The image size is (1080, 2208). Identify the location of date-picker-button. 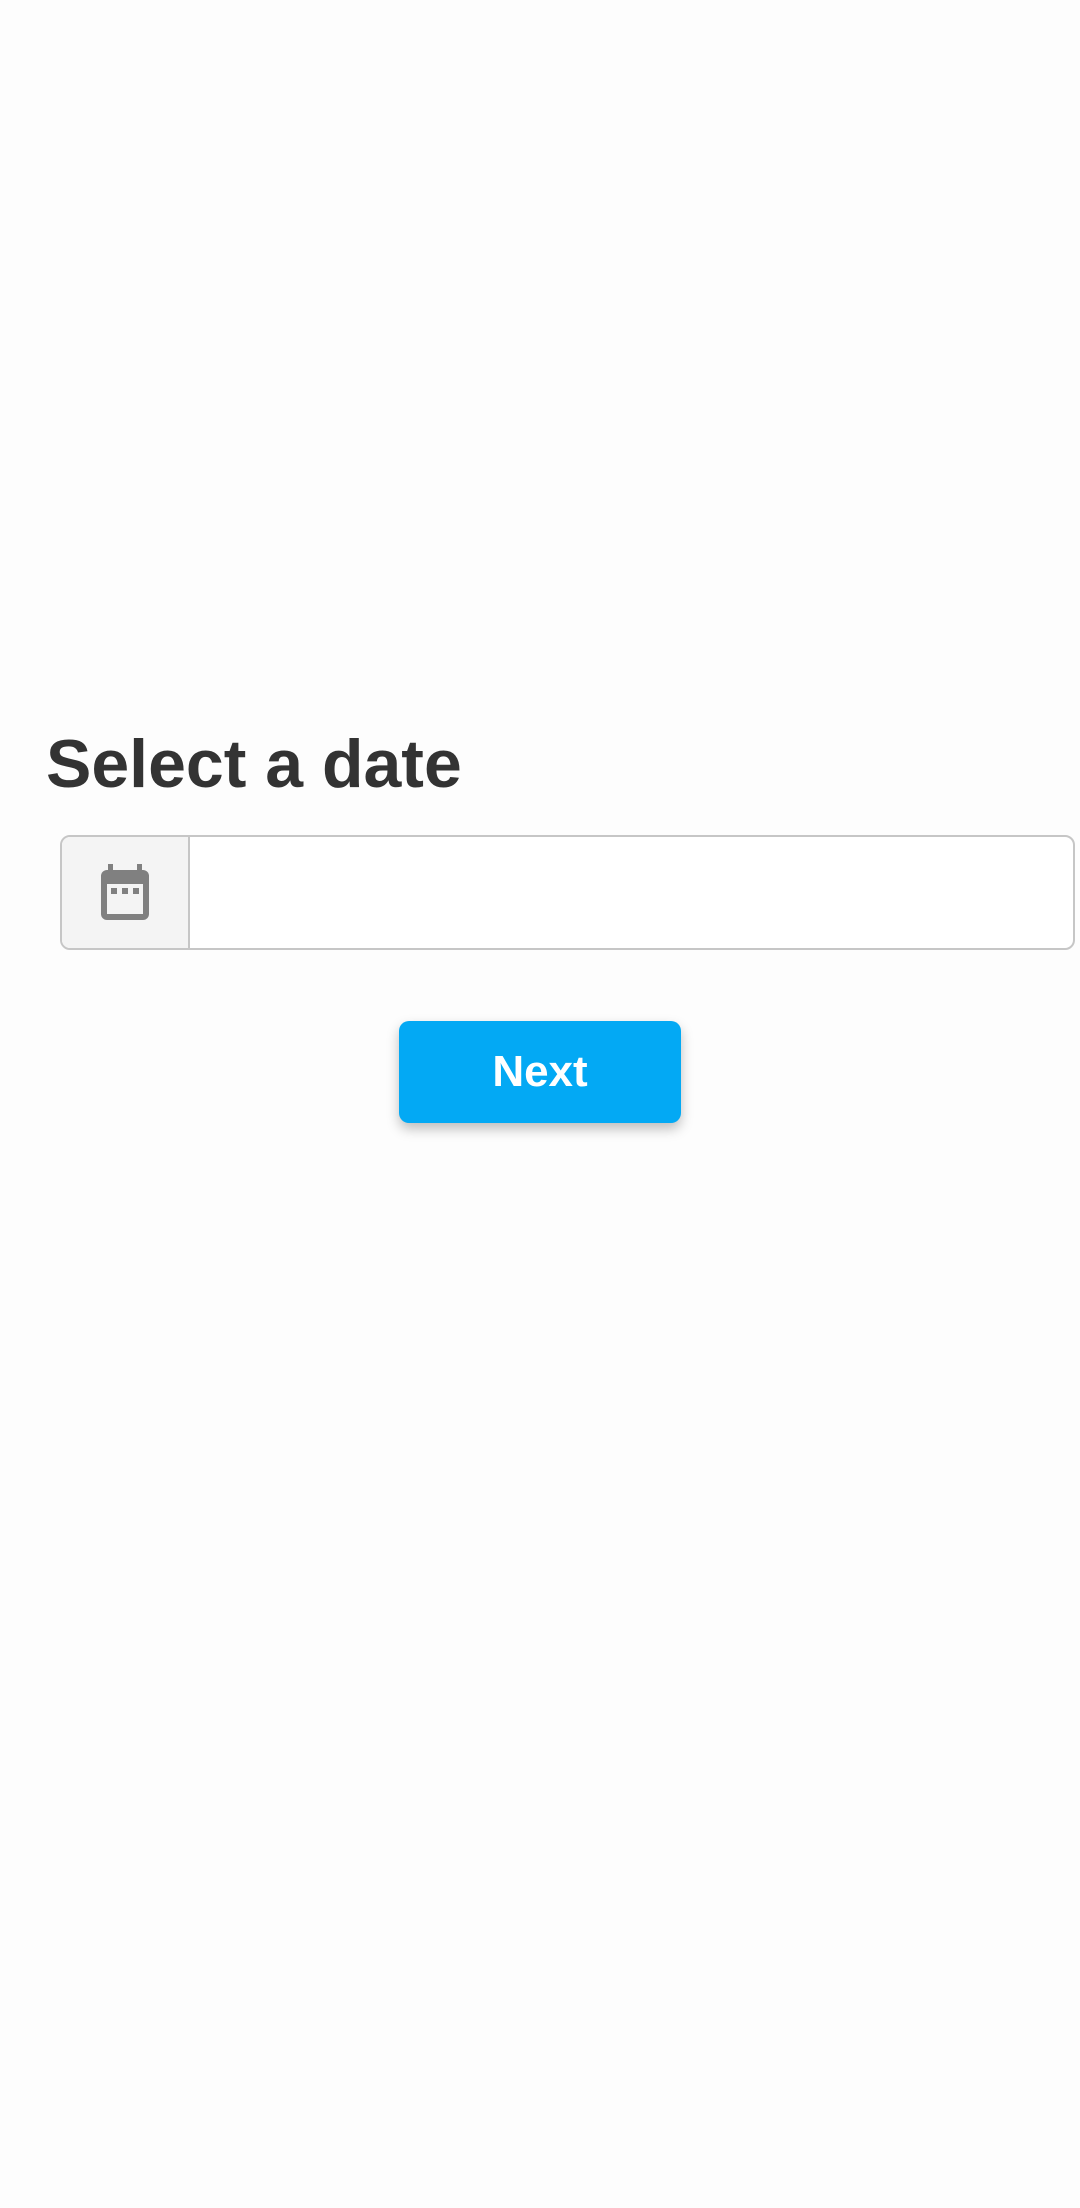
(126, 892).